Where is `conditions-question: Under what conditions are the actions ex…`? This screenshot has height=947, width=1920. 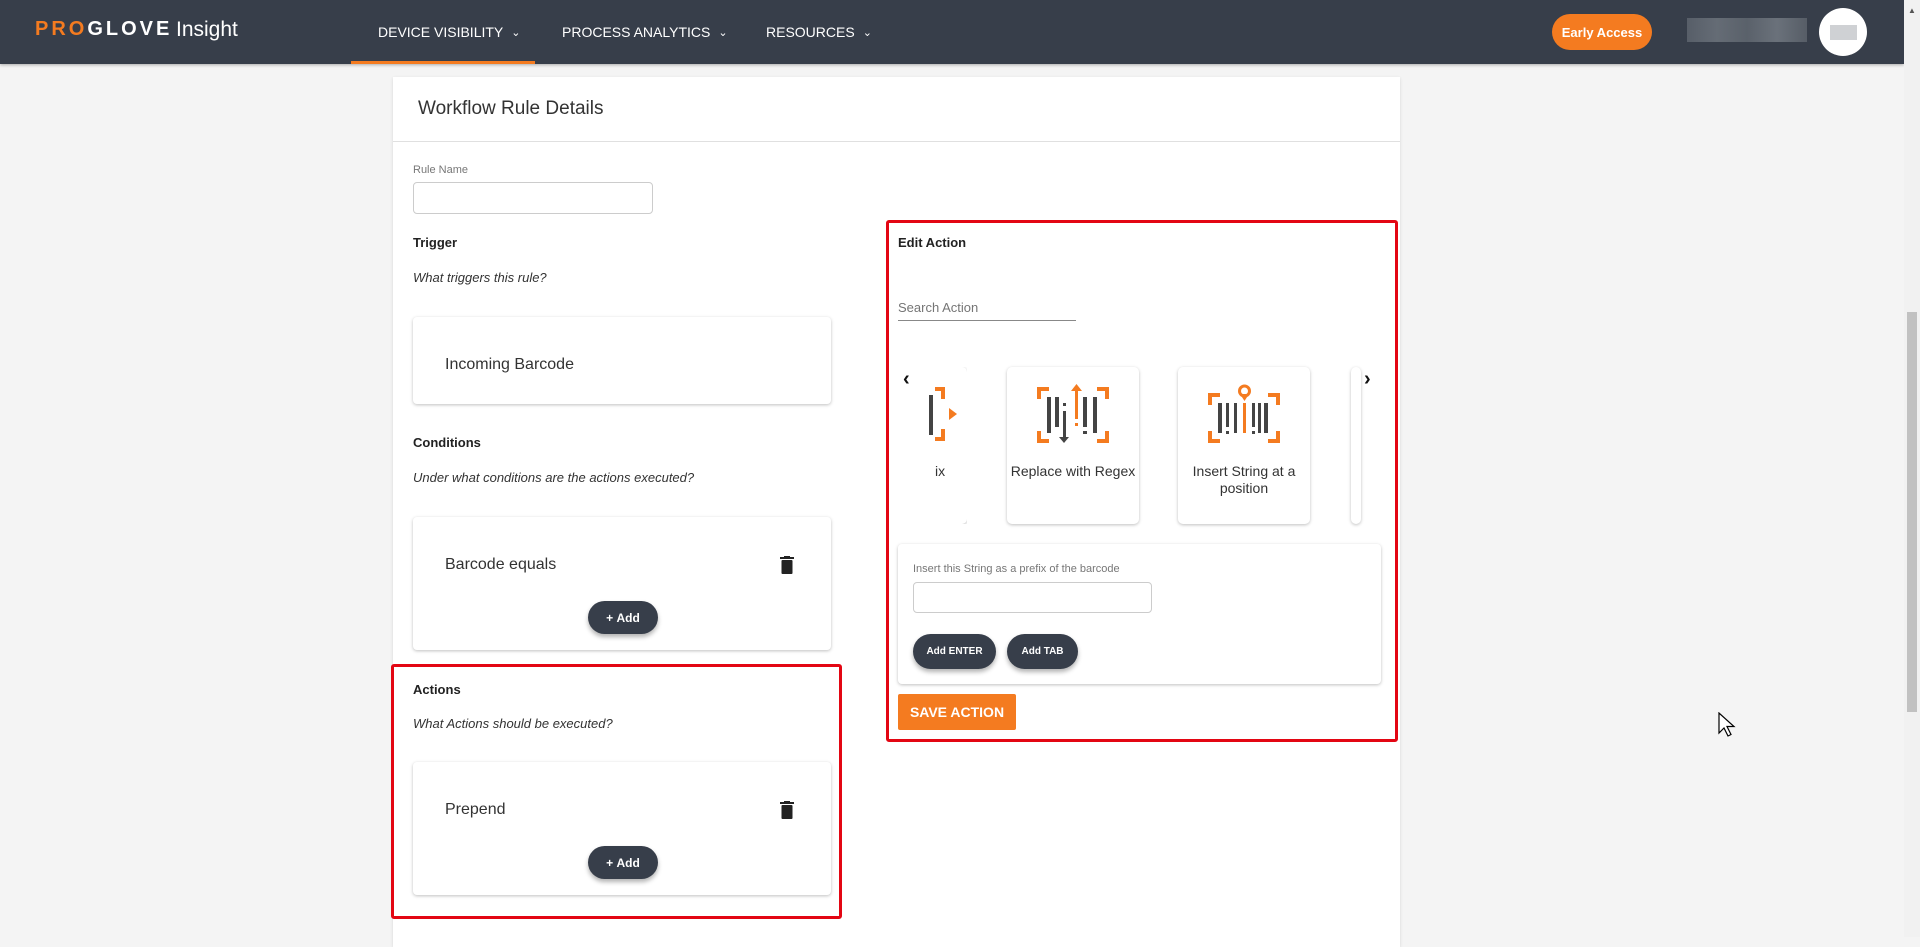 conditions-question: Under what conditions are the actions ex… is located at coordinates (554, 477).